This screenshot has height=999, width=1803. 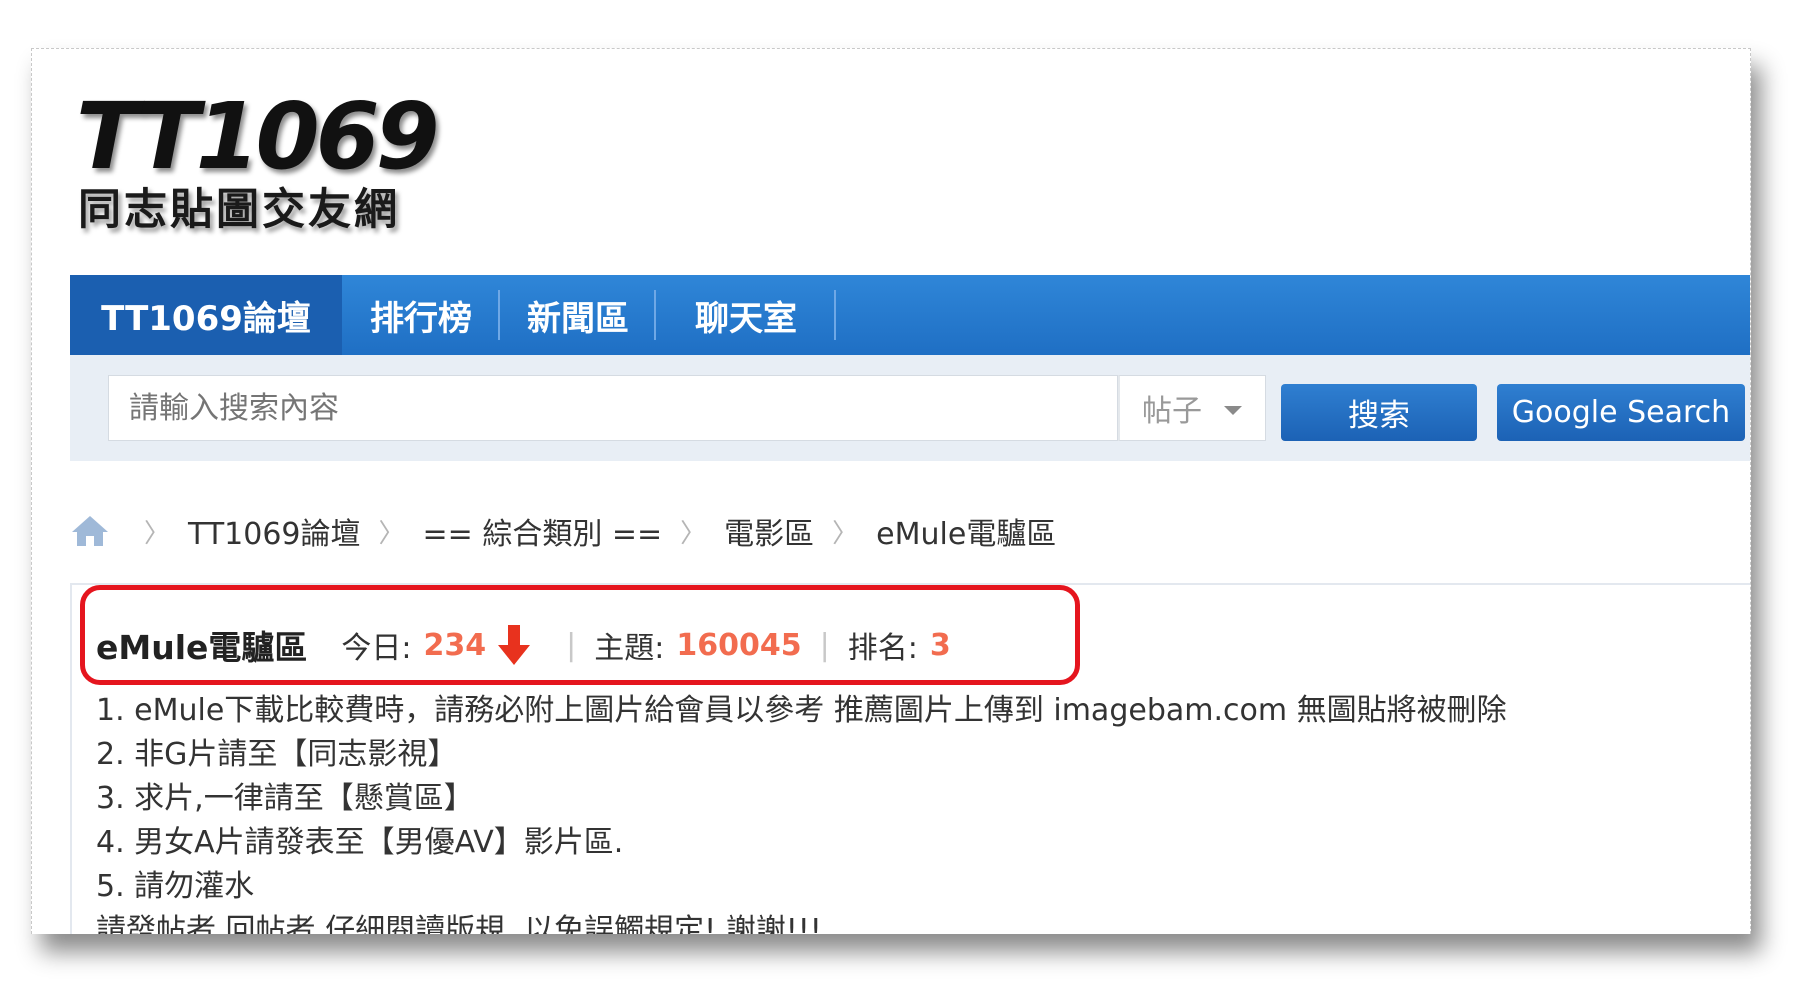 What do you see at coordinates (613, 408) in the screenshot?
I see `search-input` at bounding box center [613, 408].